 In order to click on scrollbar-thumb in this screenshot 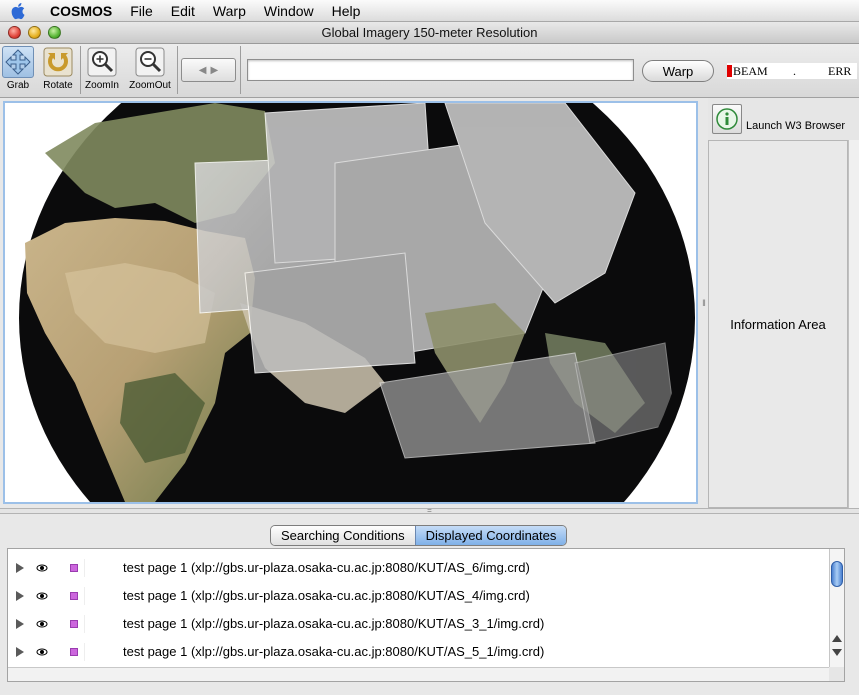, I will do `click(837, 574)`.